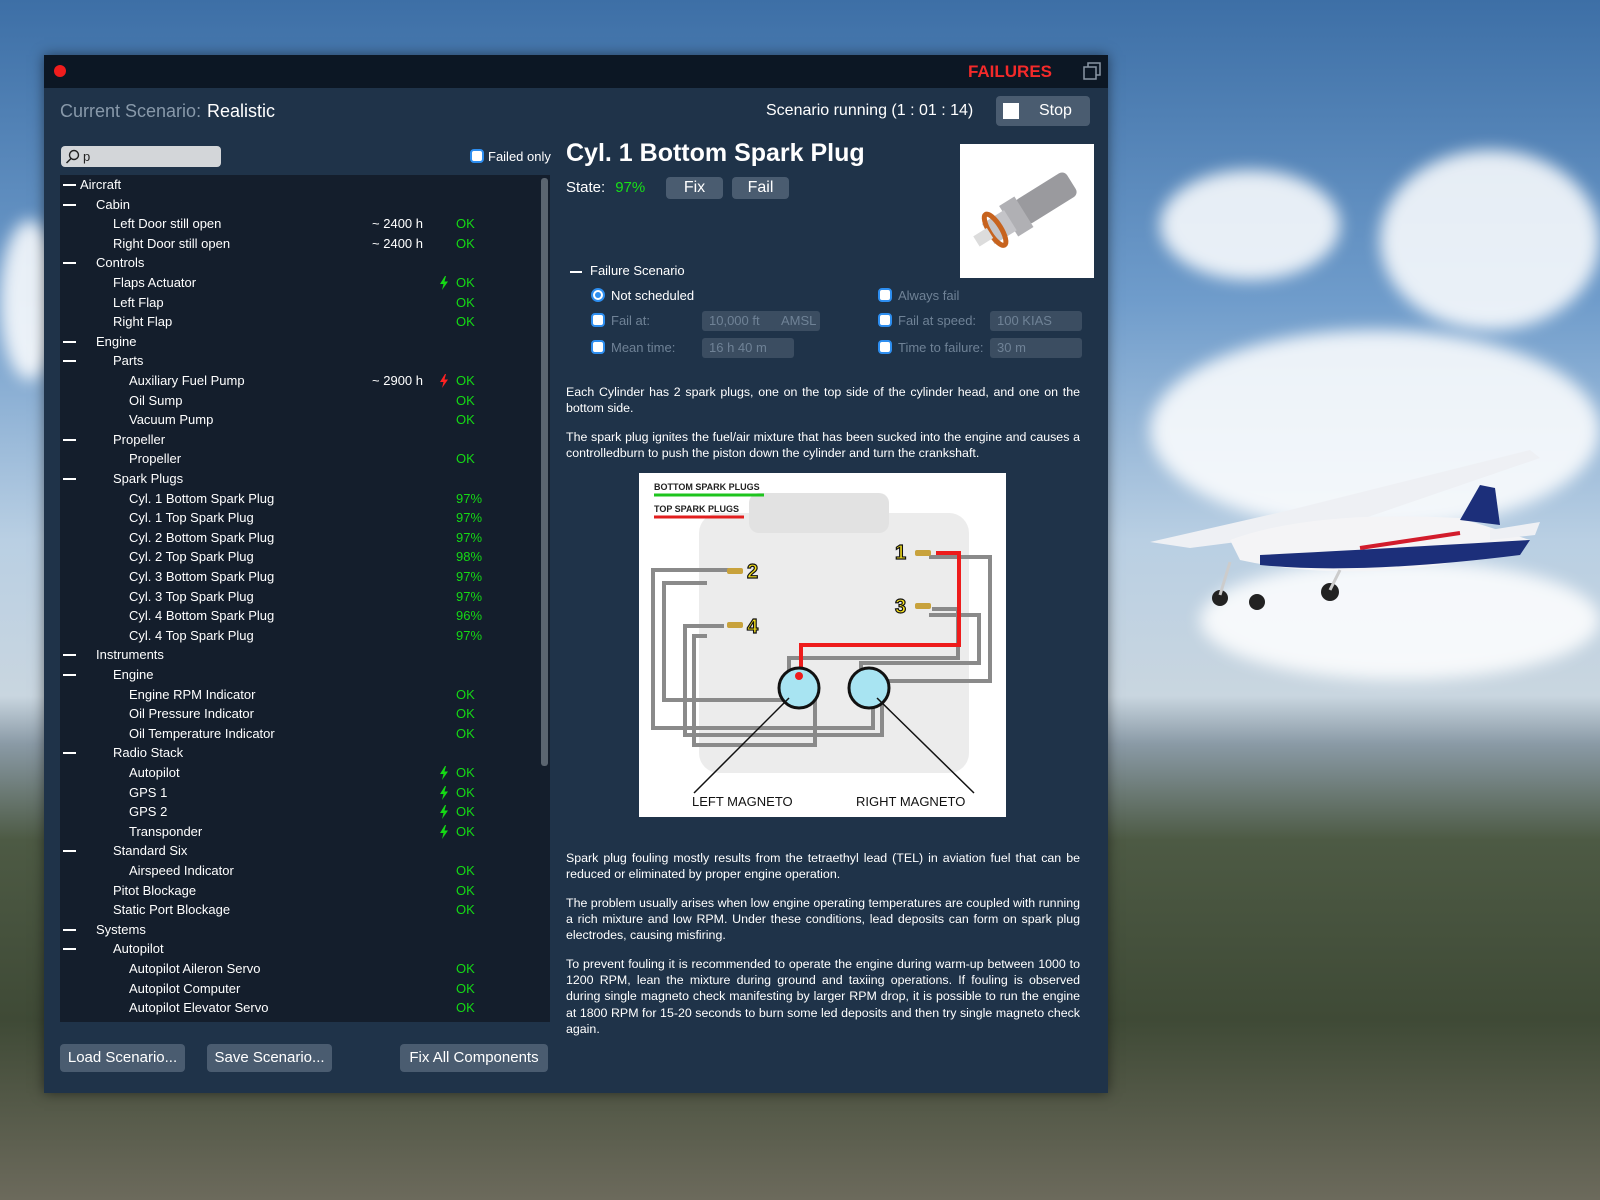 This screenshot has height=1200, width=1600. What do you see at coordinates (300, 752) in the screenshot?
I see `tree-group: Radio Stack` at bounding box center [300, 752].